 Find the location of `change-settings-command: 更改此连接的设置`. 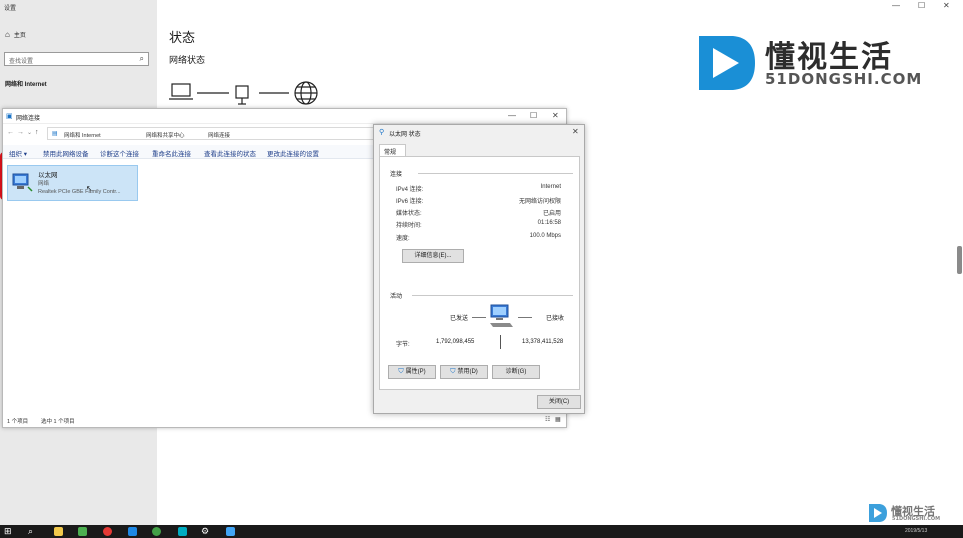

change-settings-command: 更改此连接的设置 is located at coordinates (293, 153).